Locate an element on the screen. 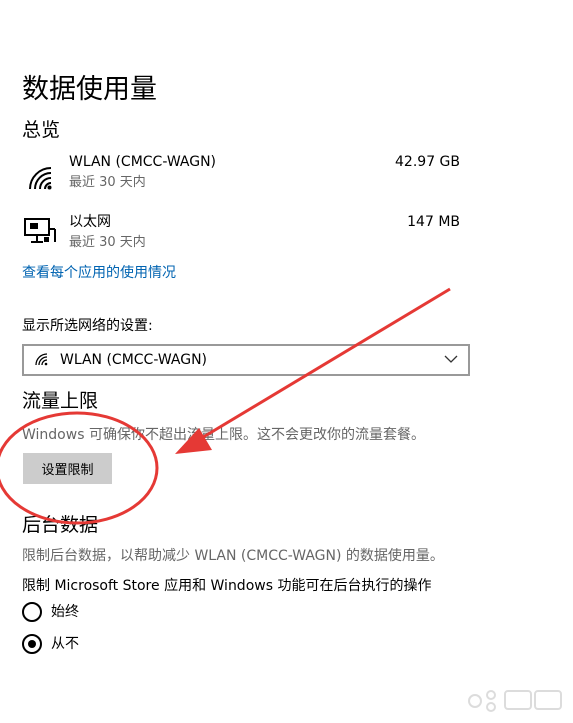 This screenshot has width=573, height=723. overview-heading: 总览 is located at coordinates (41, 130).